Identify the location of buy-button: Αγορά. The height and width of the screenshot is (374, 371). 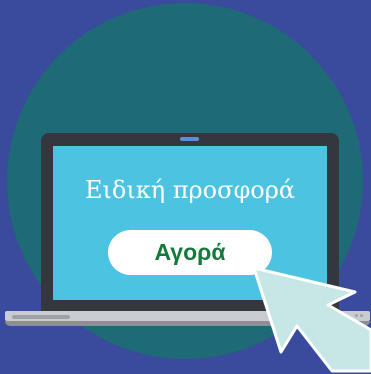
(190, 252).